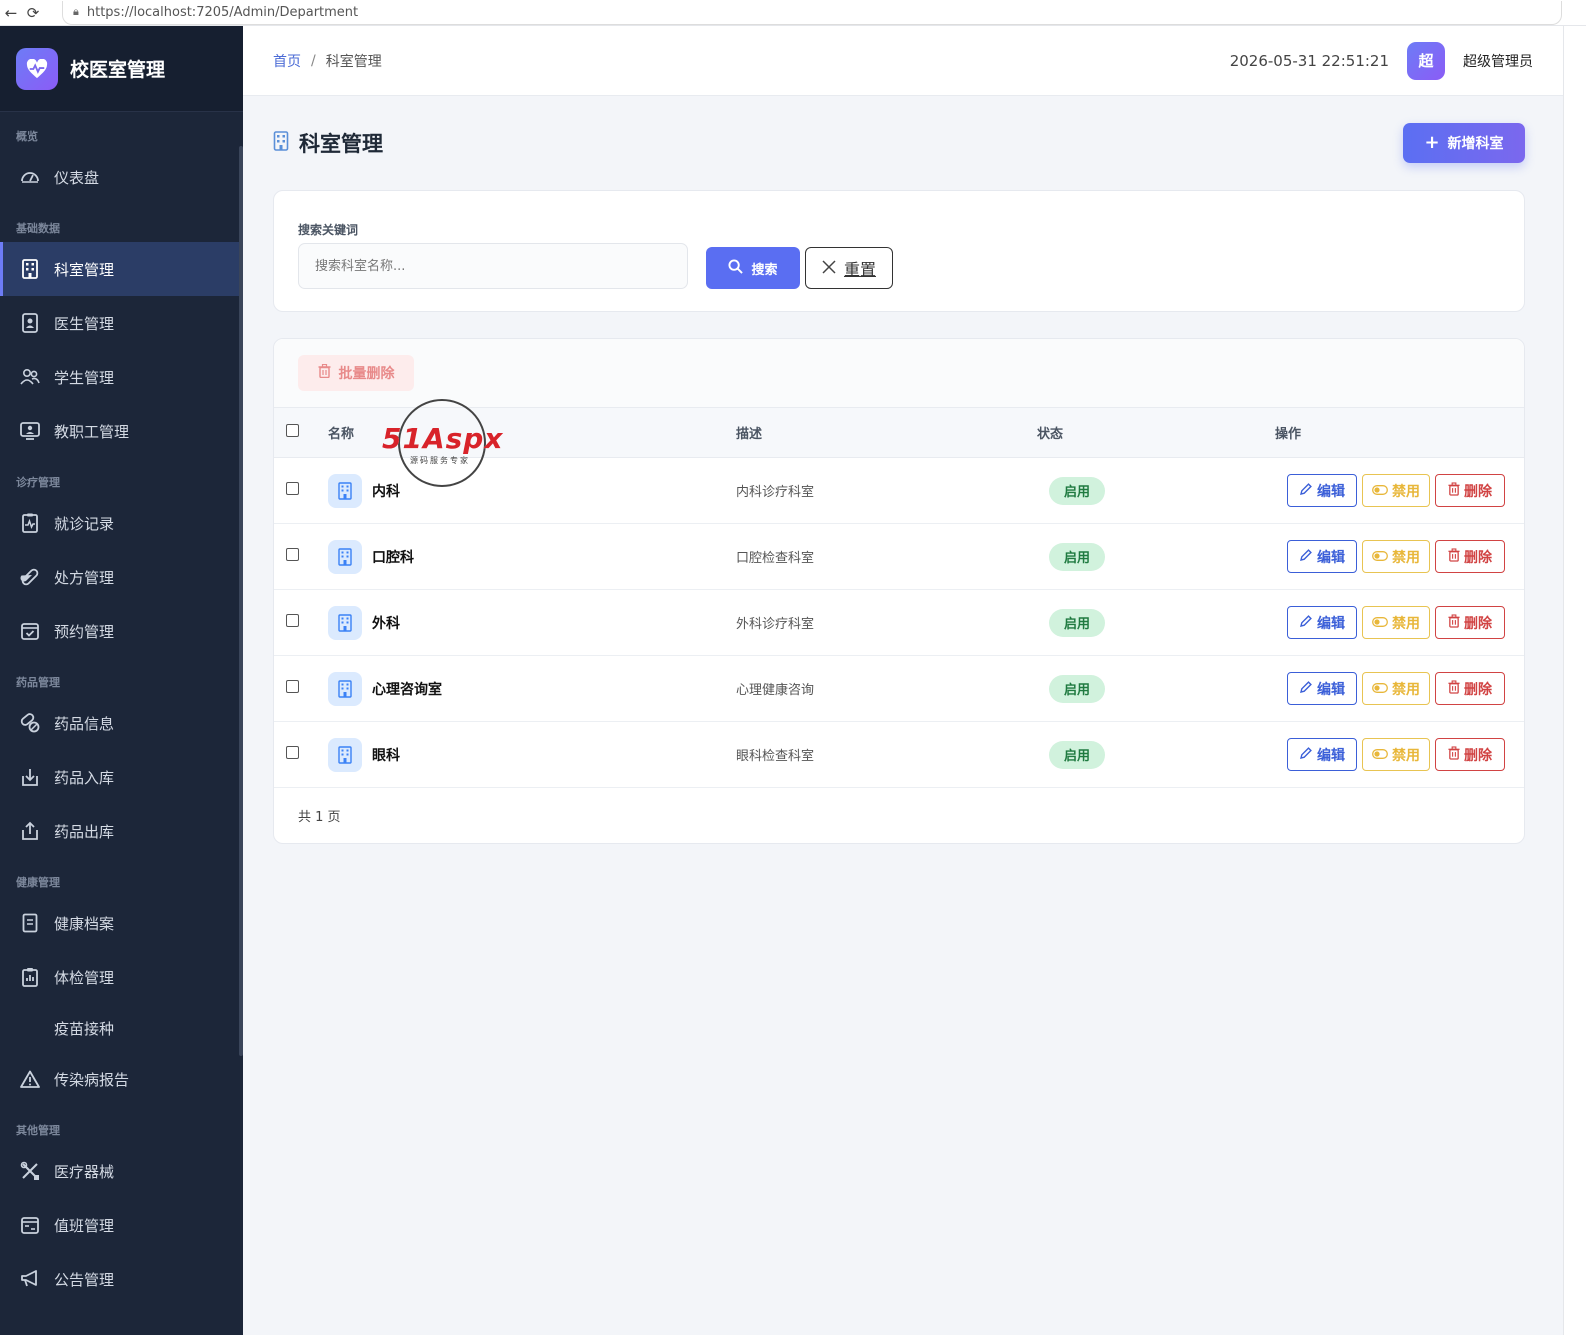 This screenshot has height=1335, width=1586. I want to click on row-actions: 编辑 禁用 删除, so click(1405, 490).